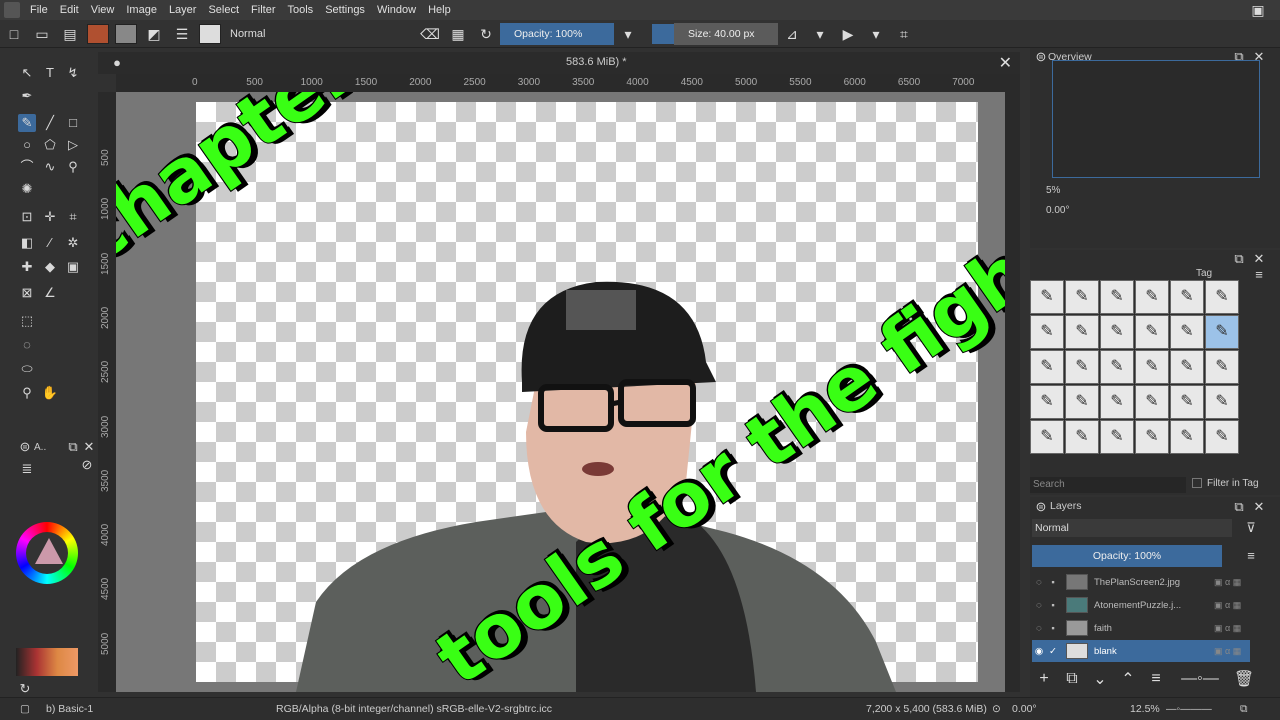 This screenshot has height=720, width=1280. Describe the element at coordinates (154, 34) in the screenshot. I see `fg-bg-color-icon: ◩` at that location.